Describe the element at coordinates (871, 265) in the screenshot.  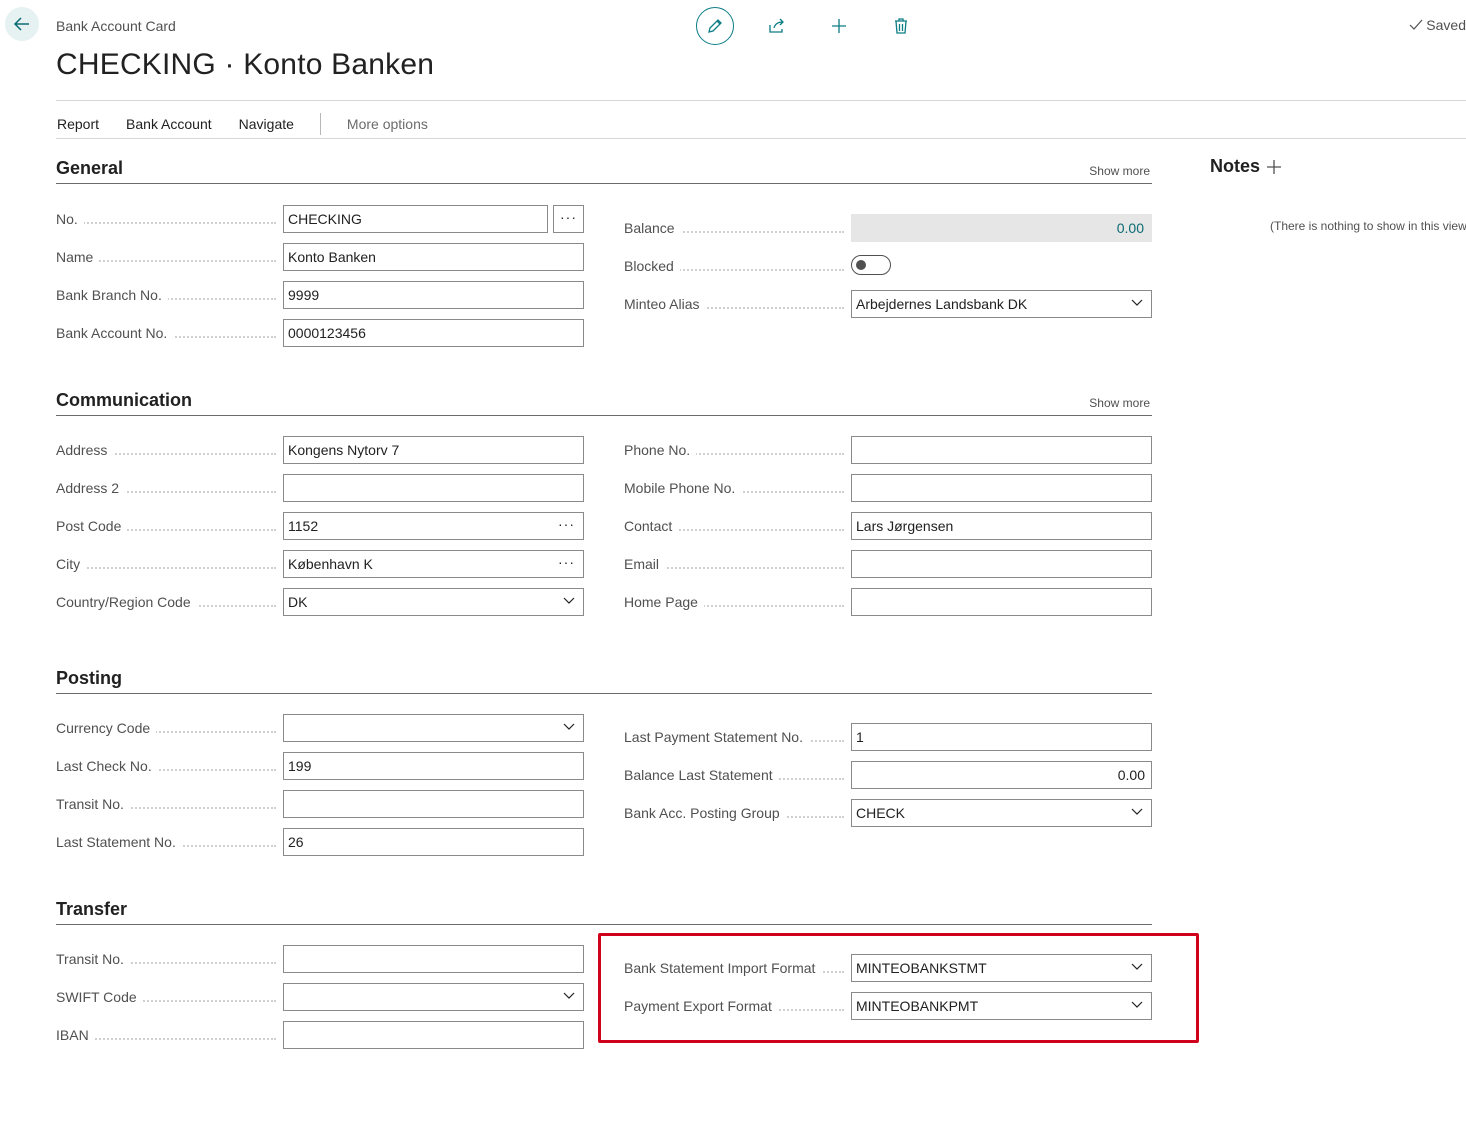
I see `blocked-toggle` at that location.